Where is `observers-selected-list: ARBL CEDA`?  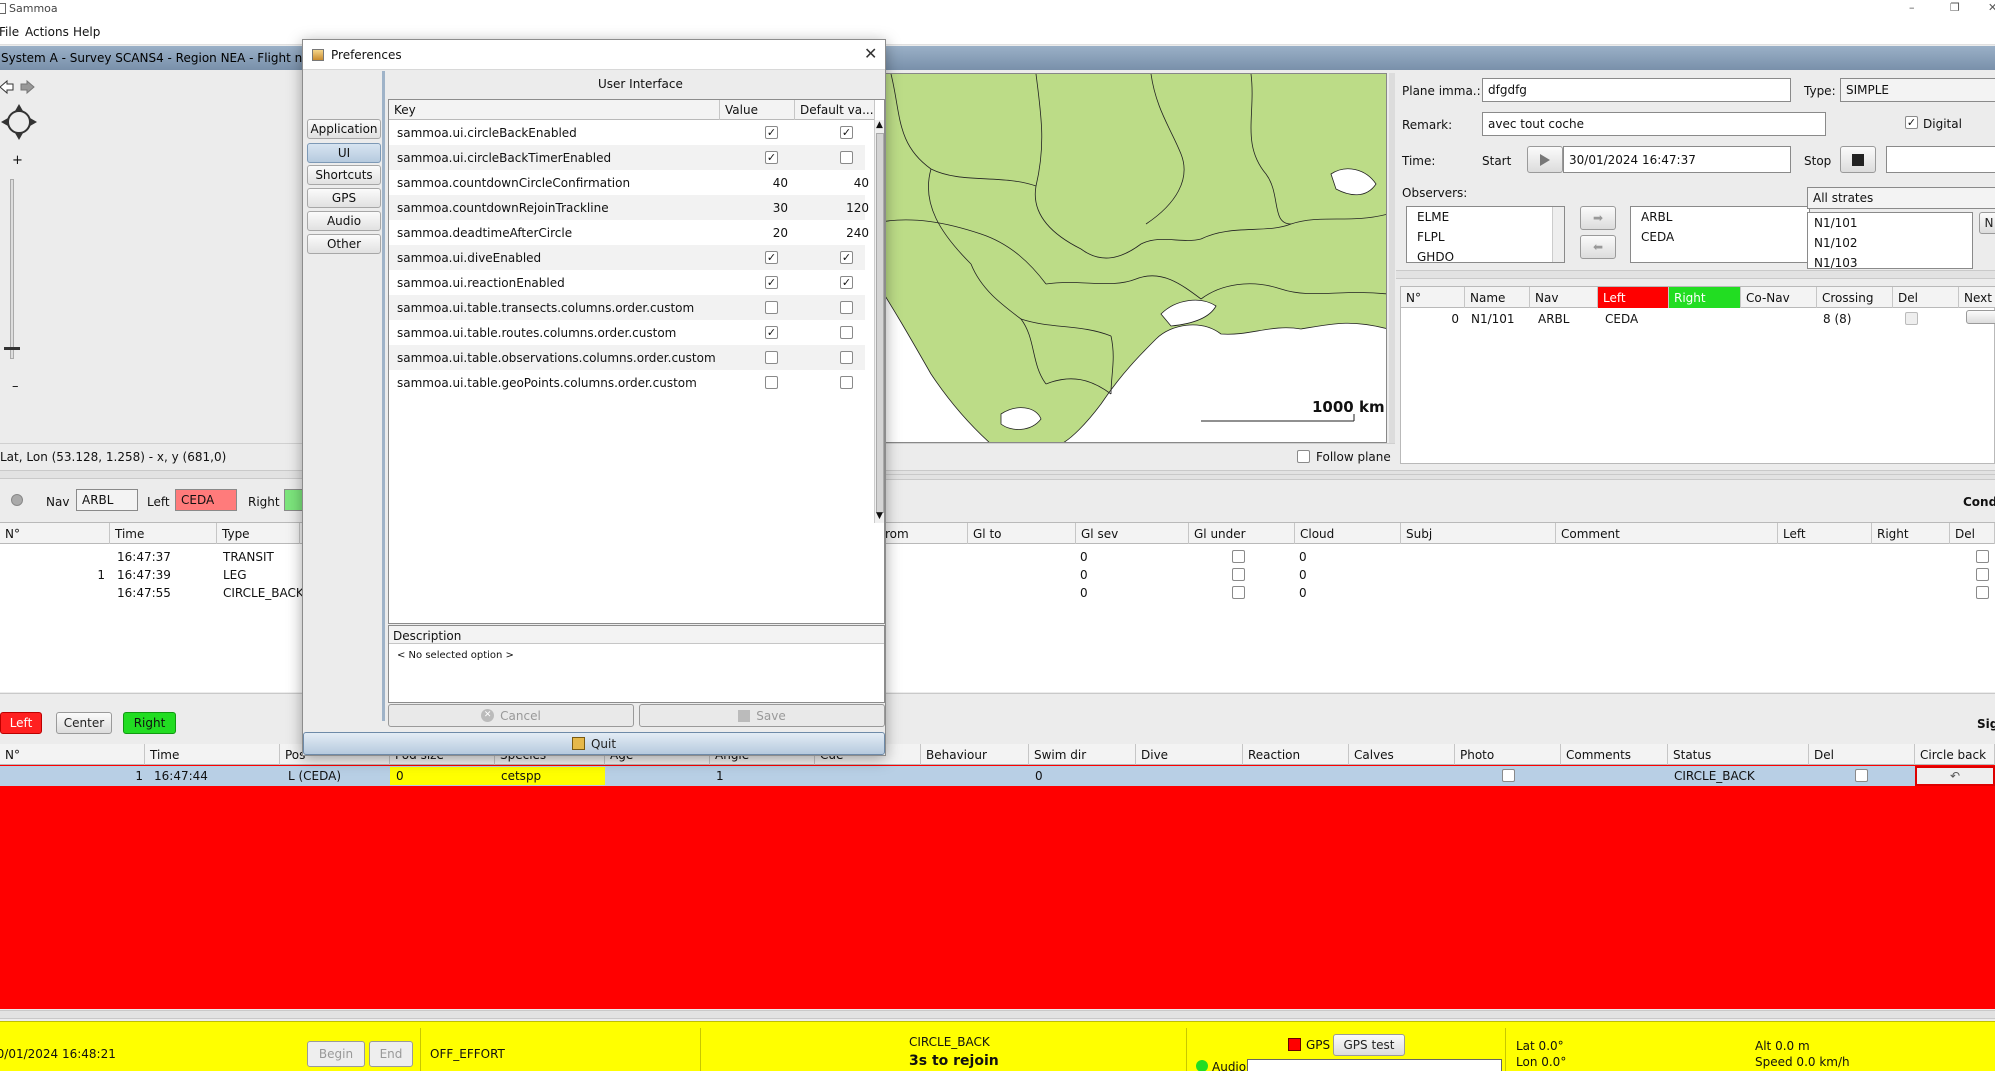
observers-selected-list: ARBL CEDA is located at coordinates (1720, 234).